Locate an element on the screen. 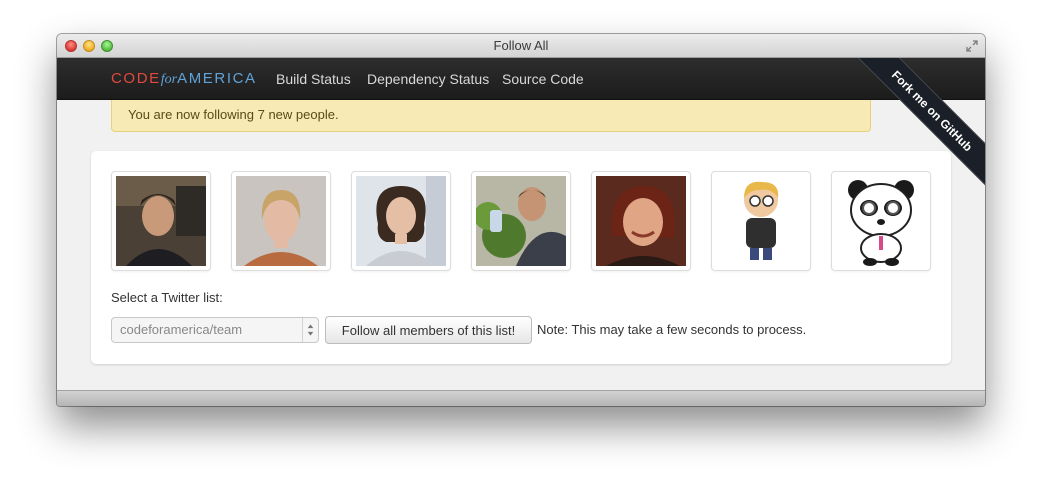  brand-america: AMERICA is located at coordinates (217, 78).